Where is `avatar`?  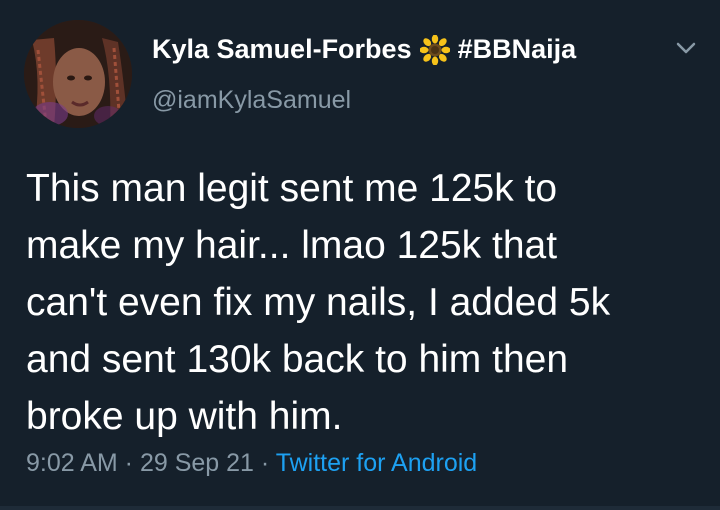 avatar is located at coordinates (78, 74).